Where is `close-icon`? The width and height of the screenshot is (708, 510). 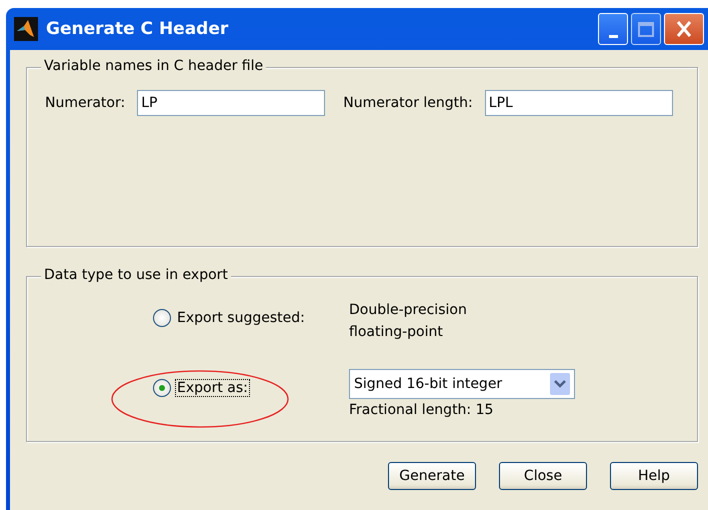 close-icon is located at coordinates (684, 29).